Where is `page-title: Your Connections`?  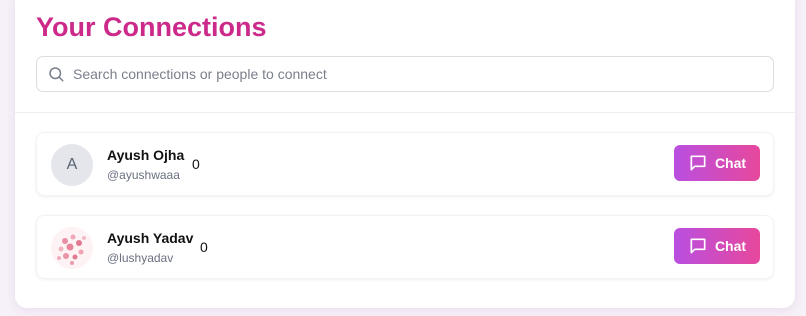
page-title: Your Connections is located at coordinates (151, 27).